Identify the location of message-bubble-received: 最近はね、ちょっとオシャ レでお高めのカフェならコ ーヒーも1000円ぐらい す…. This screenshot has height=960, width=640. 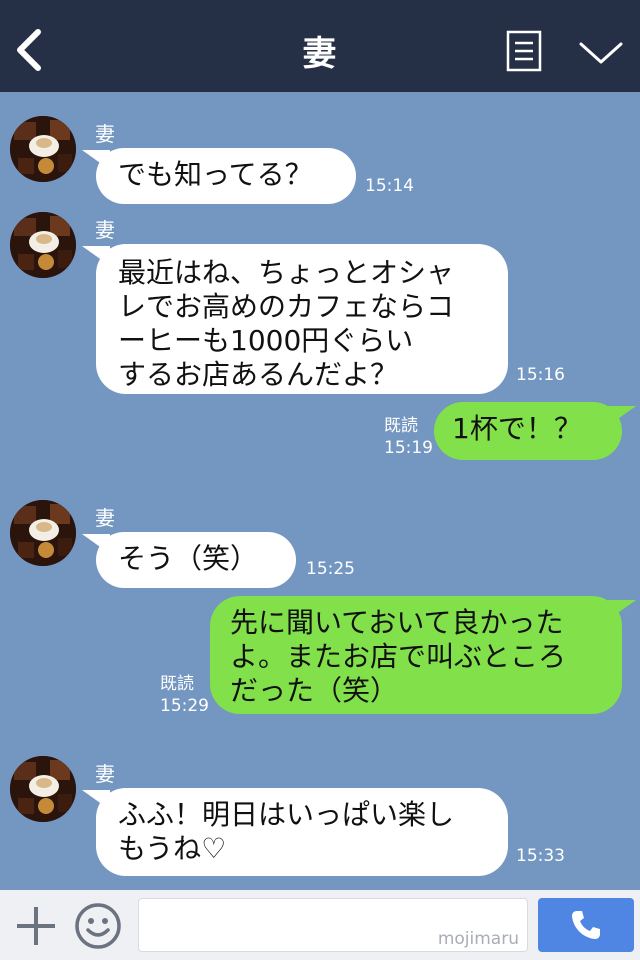
(295, 319).